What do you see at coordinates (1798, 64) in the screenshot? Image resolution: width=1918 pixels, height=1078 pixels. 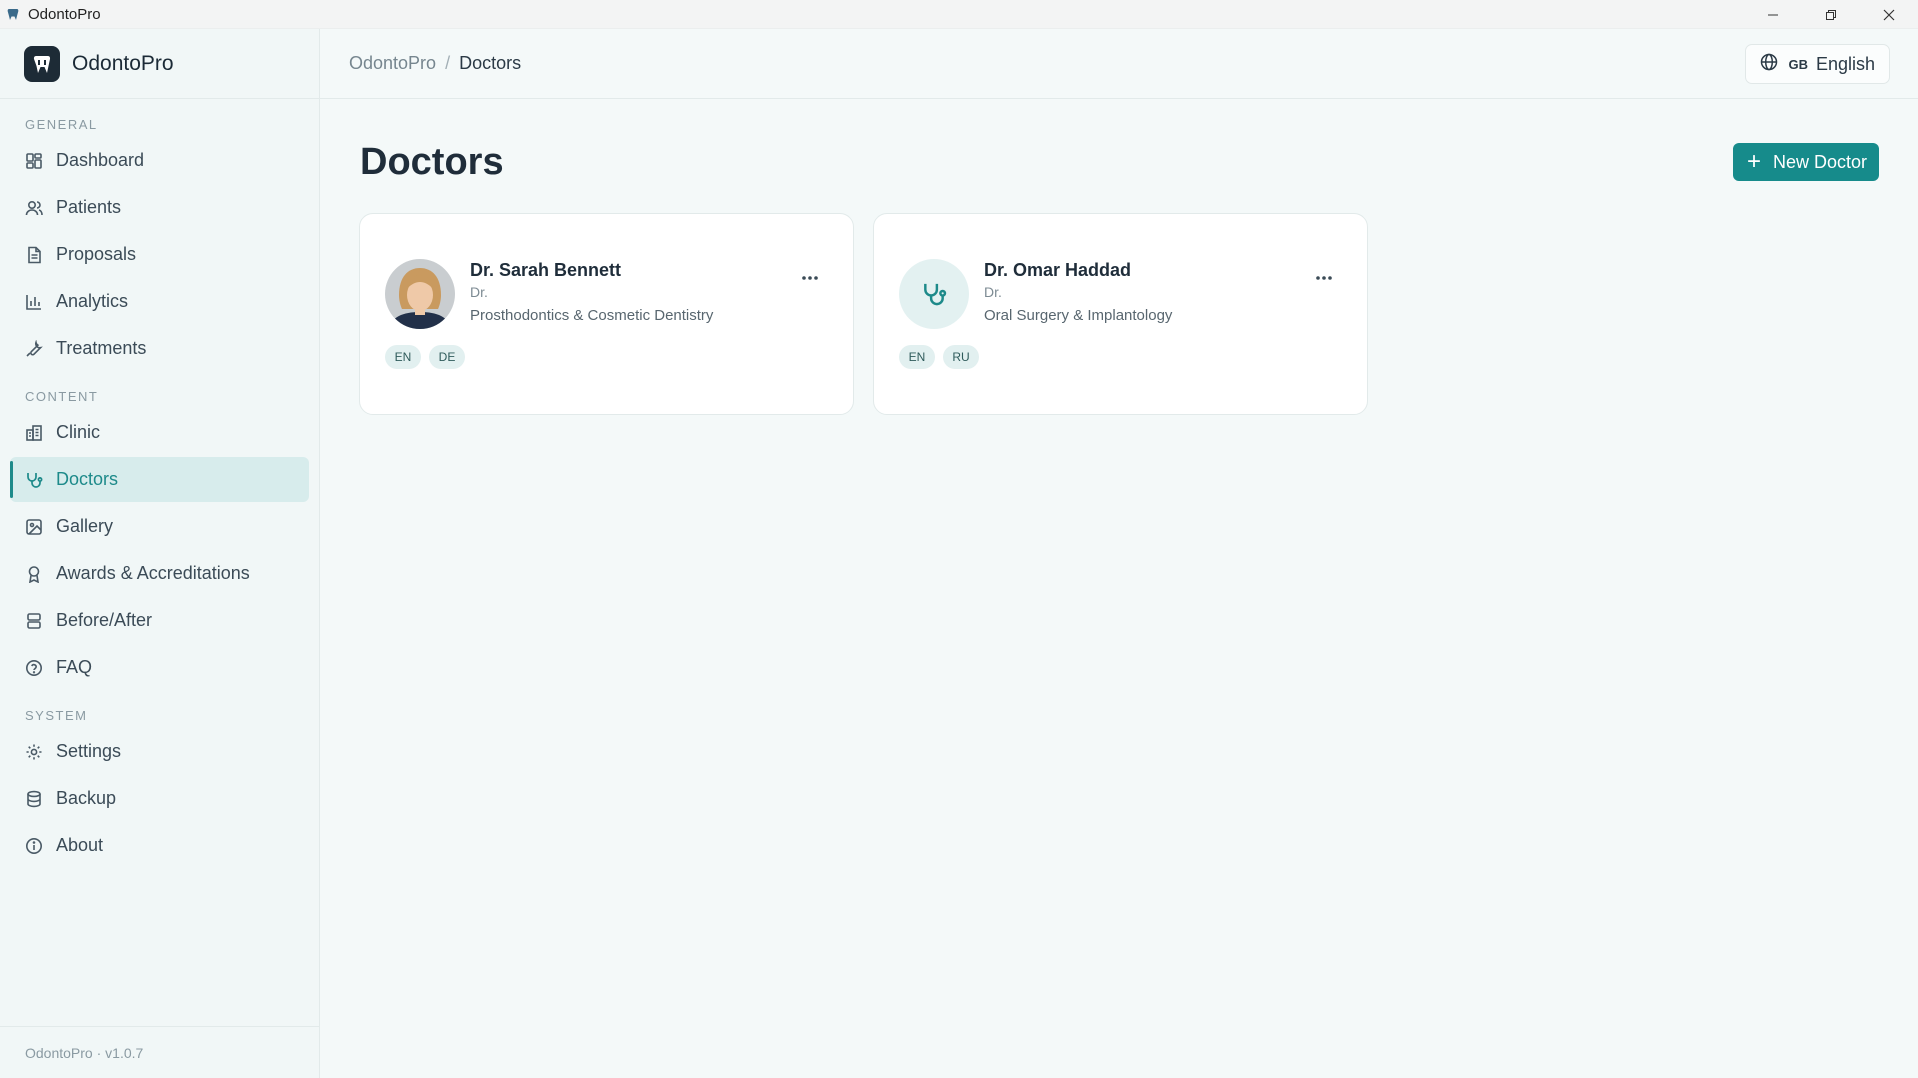 I see `language-code: GB` at bounding box center [1798, 64].